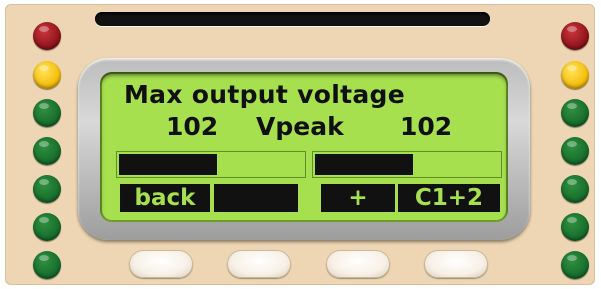 The width and height of the screenshot is (601, 289). Describe the element at coordinates (426, 126) in the screenshot. I see `value-right: 102` at that location.